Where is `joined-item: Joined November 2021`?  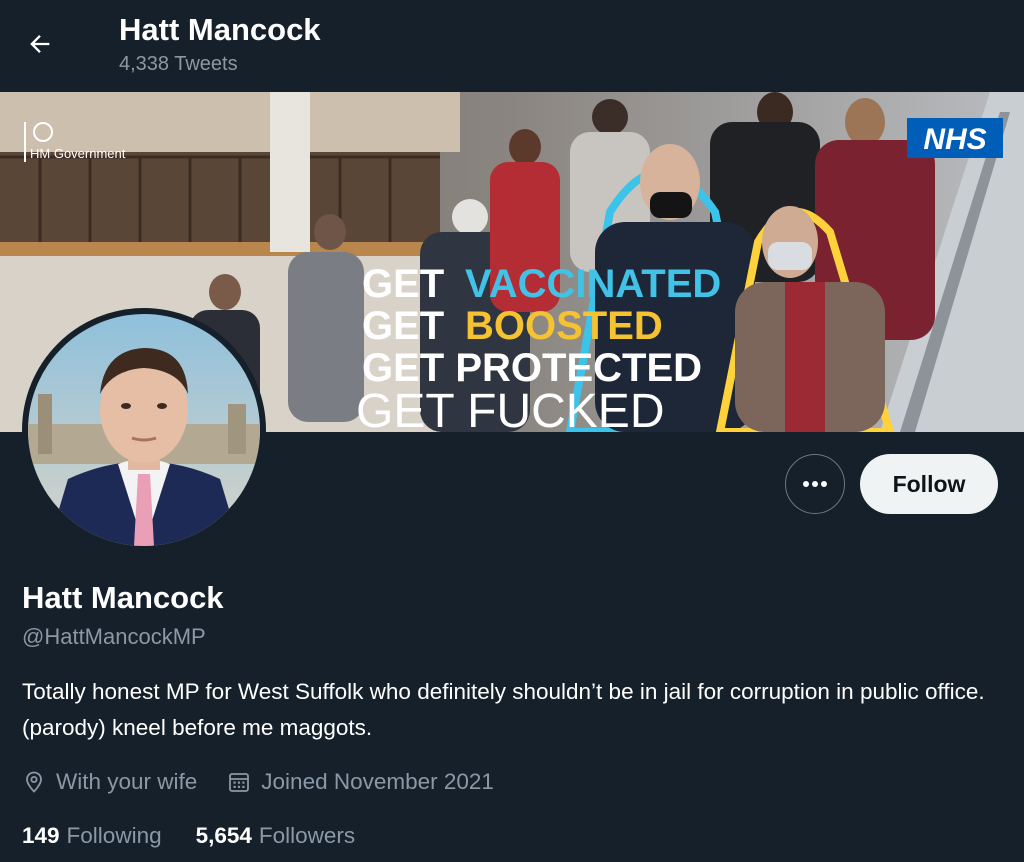 joined-item: Joined November 2021 is located at coordinates (360, 782).